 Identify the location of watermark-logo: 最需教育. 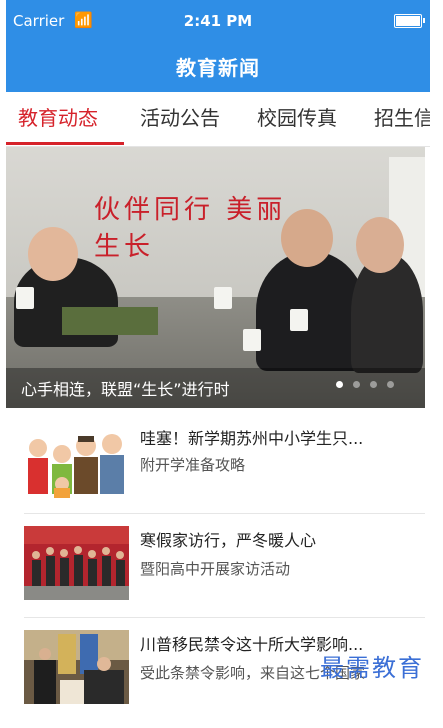
(372, 668).